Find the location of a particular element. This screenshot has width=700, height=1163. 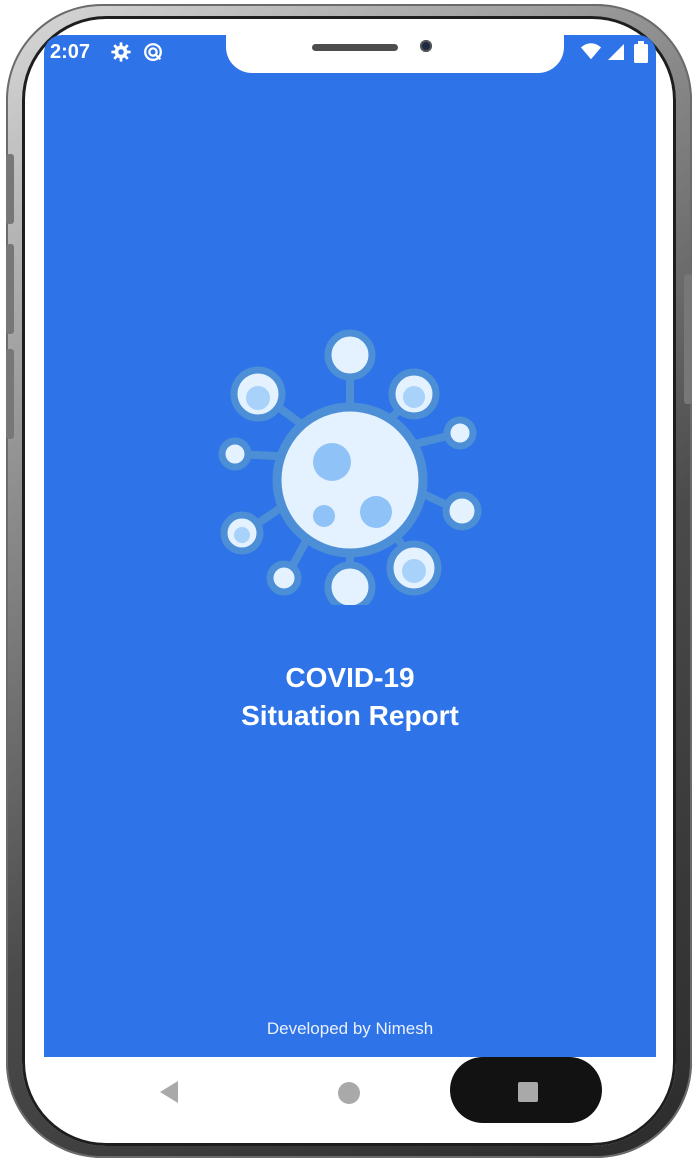

back-icon is located at coordinates (169, 1092).